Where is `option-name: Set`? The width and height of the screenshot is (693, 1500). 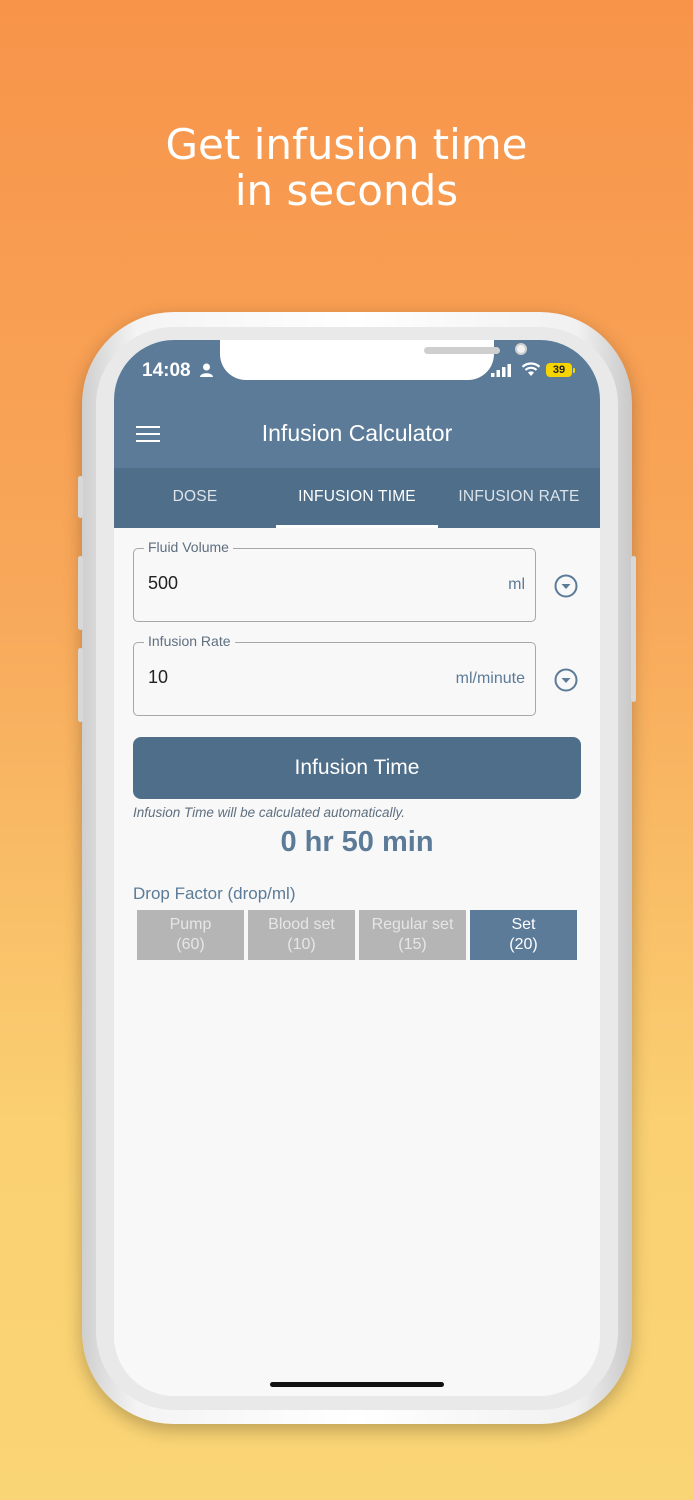 option-name: Set is located at coordinates (523, 924).